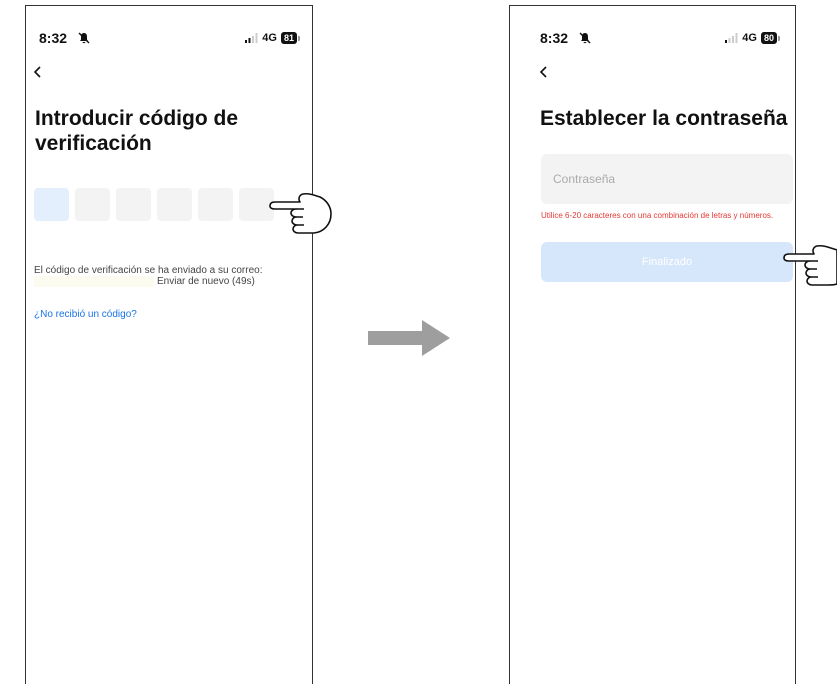  I want to click on verification-code-input, so click(154, 204).